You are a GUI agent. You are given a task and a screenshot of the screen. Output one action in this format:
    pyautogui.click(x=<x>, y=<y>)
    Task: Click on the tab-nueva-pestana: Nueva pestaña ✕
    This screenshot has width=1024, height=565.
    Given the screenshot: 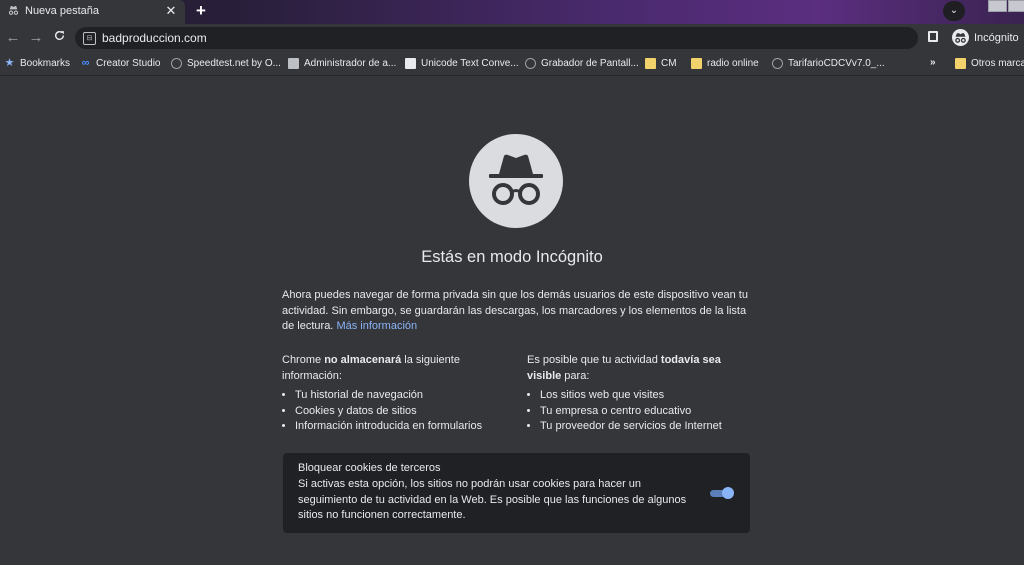 What is the action you would take?
    pyautogui.click(x=92, y=12)
    